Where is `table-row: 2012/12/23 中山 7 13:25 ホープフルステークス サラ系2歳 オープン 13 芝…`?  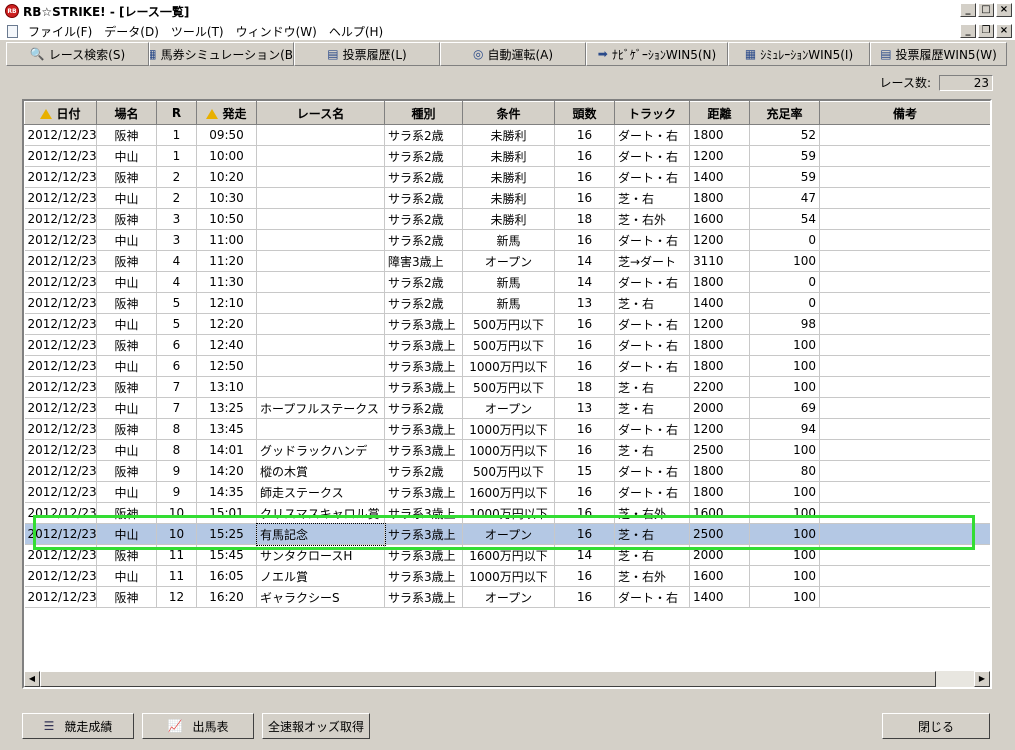 table-row: 2012/12/23 中山 7 13:25 ホープフルステークス サラ系2歳 オープン 13 芝… is located at coordinates (507, 408).